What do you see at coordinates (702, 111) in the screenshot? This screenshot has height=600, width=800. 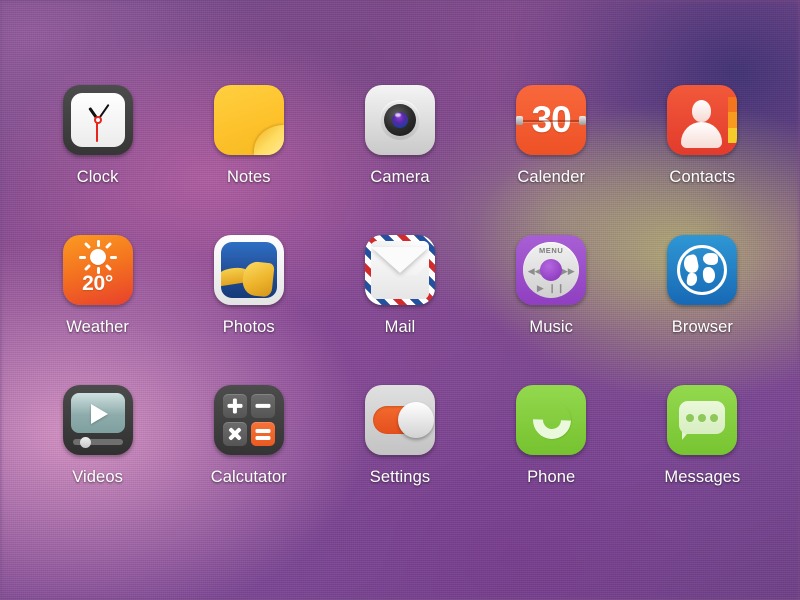 I see `contacts-person-head` at bounding box center [702, 111].